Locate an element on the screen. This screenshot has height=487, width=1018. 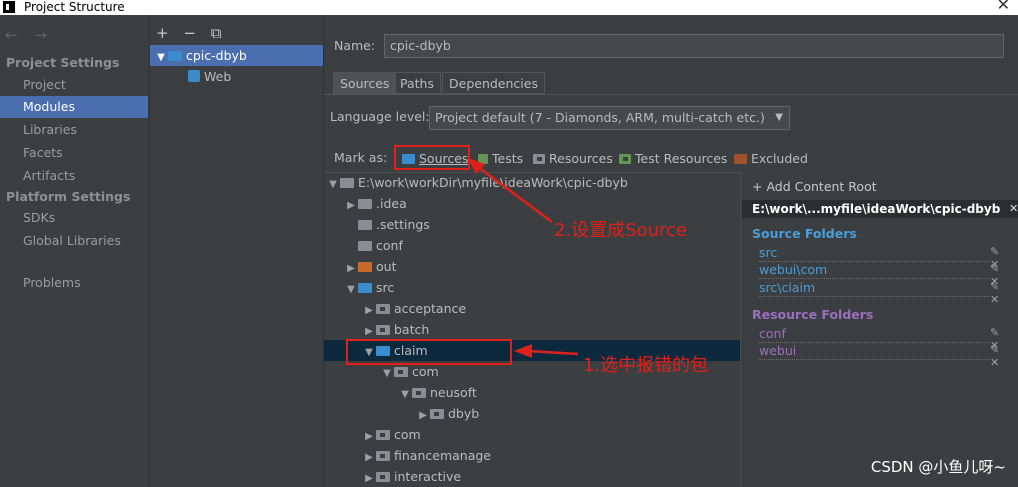
name-label: Name: is located at coordinates (355, 45).